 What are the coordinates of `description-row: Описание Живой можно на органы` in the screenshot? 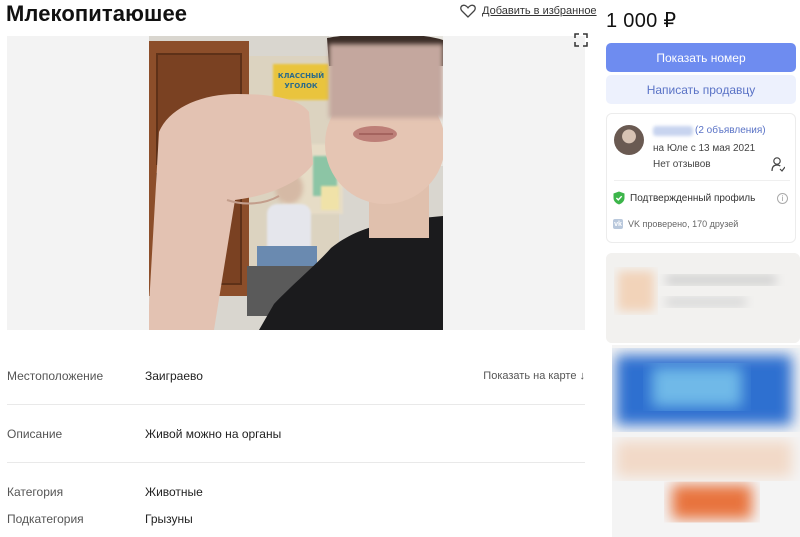 It's located at (296, 434).